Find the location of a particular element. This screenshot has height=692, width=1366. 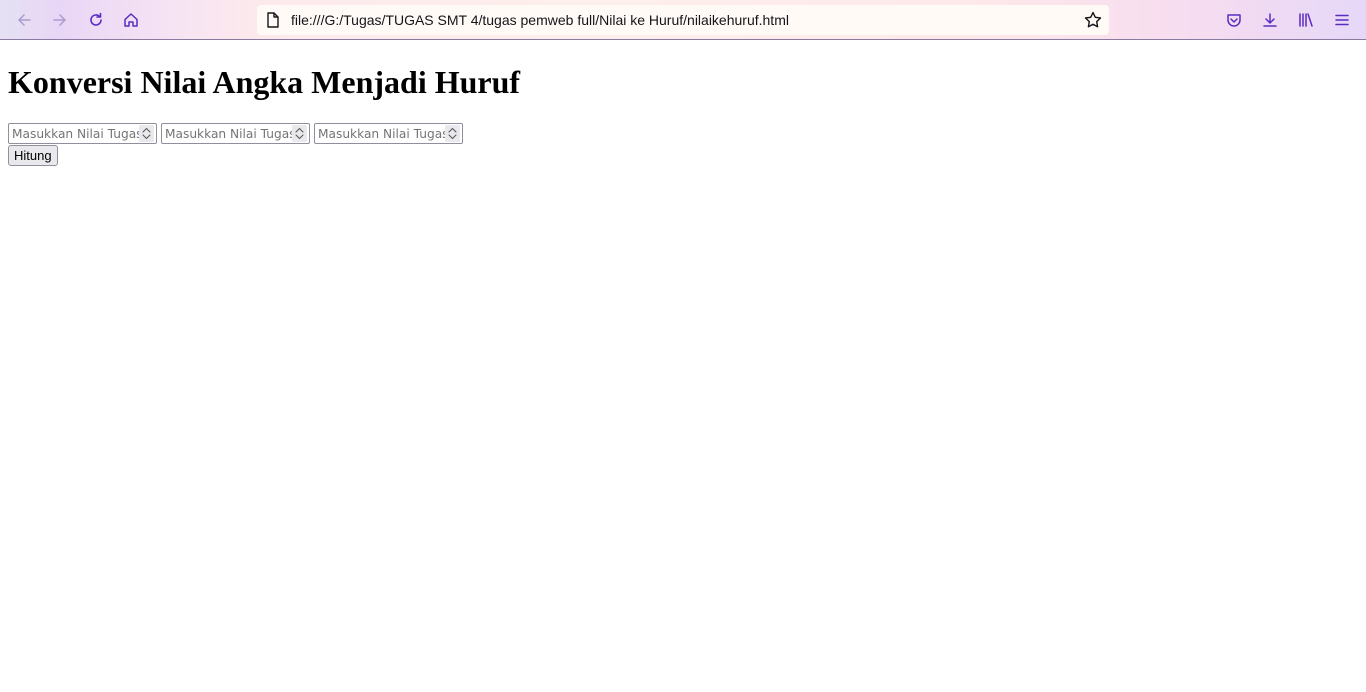

library-icon is located at coordinates (1306, 20).